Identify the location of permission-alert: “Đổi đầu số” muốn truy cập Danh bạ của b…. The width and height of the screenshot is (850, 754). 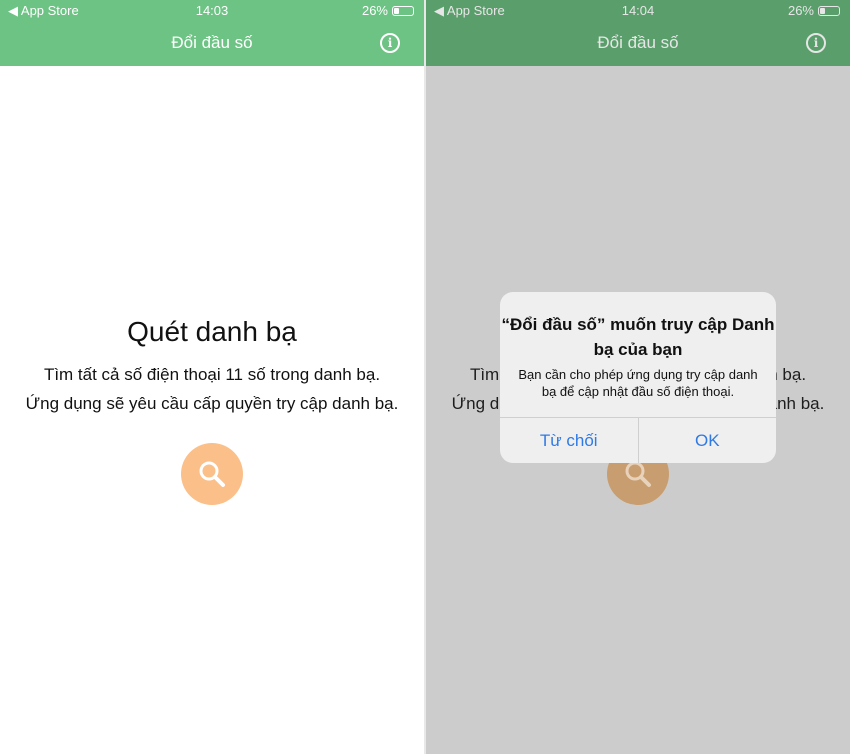
(638, 377).